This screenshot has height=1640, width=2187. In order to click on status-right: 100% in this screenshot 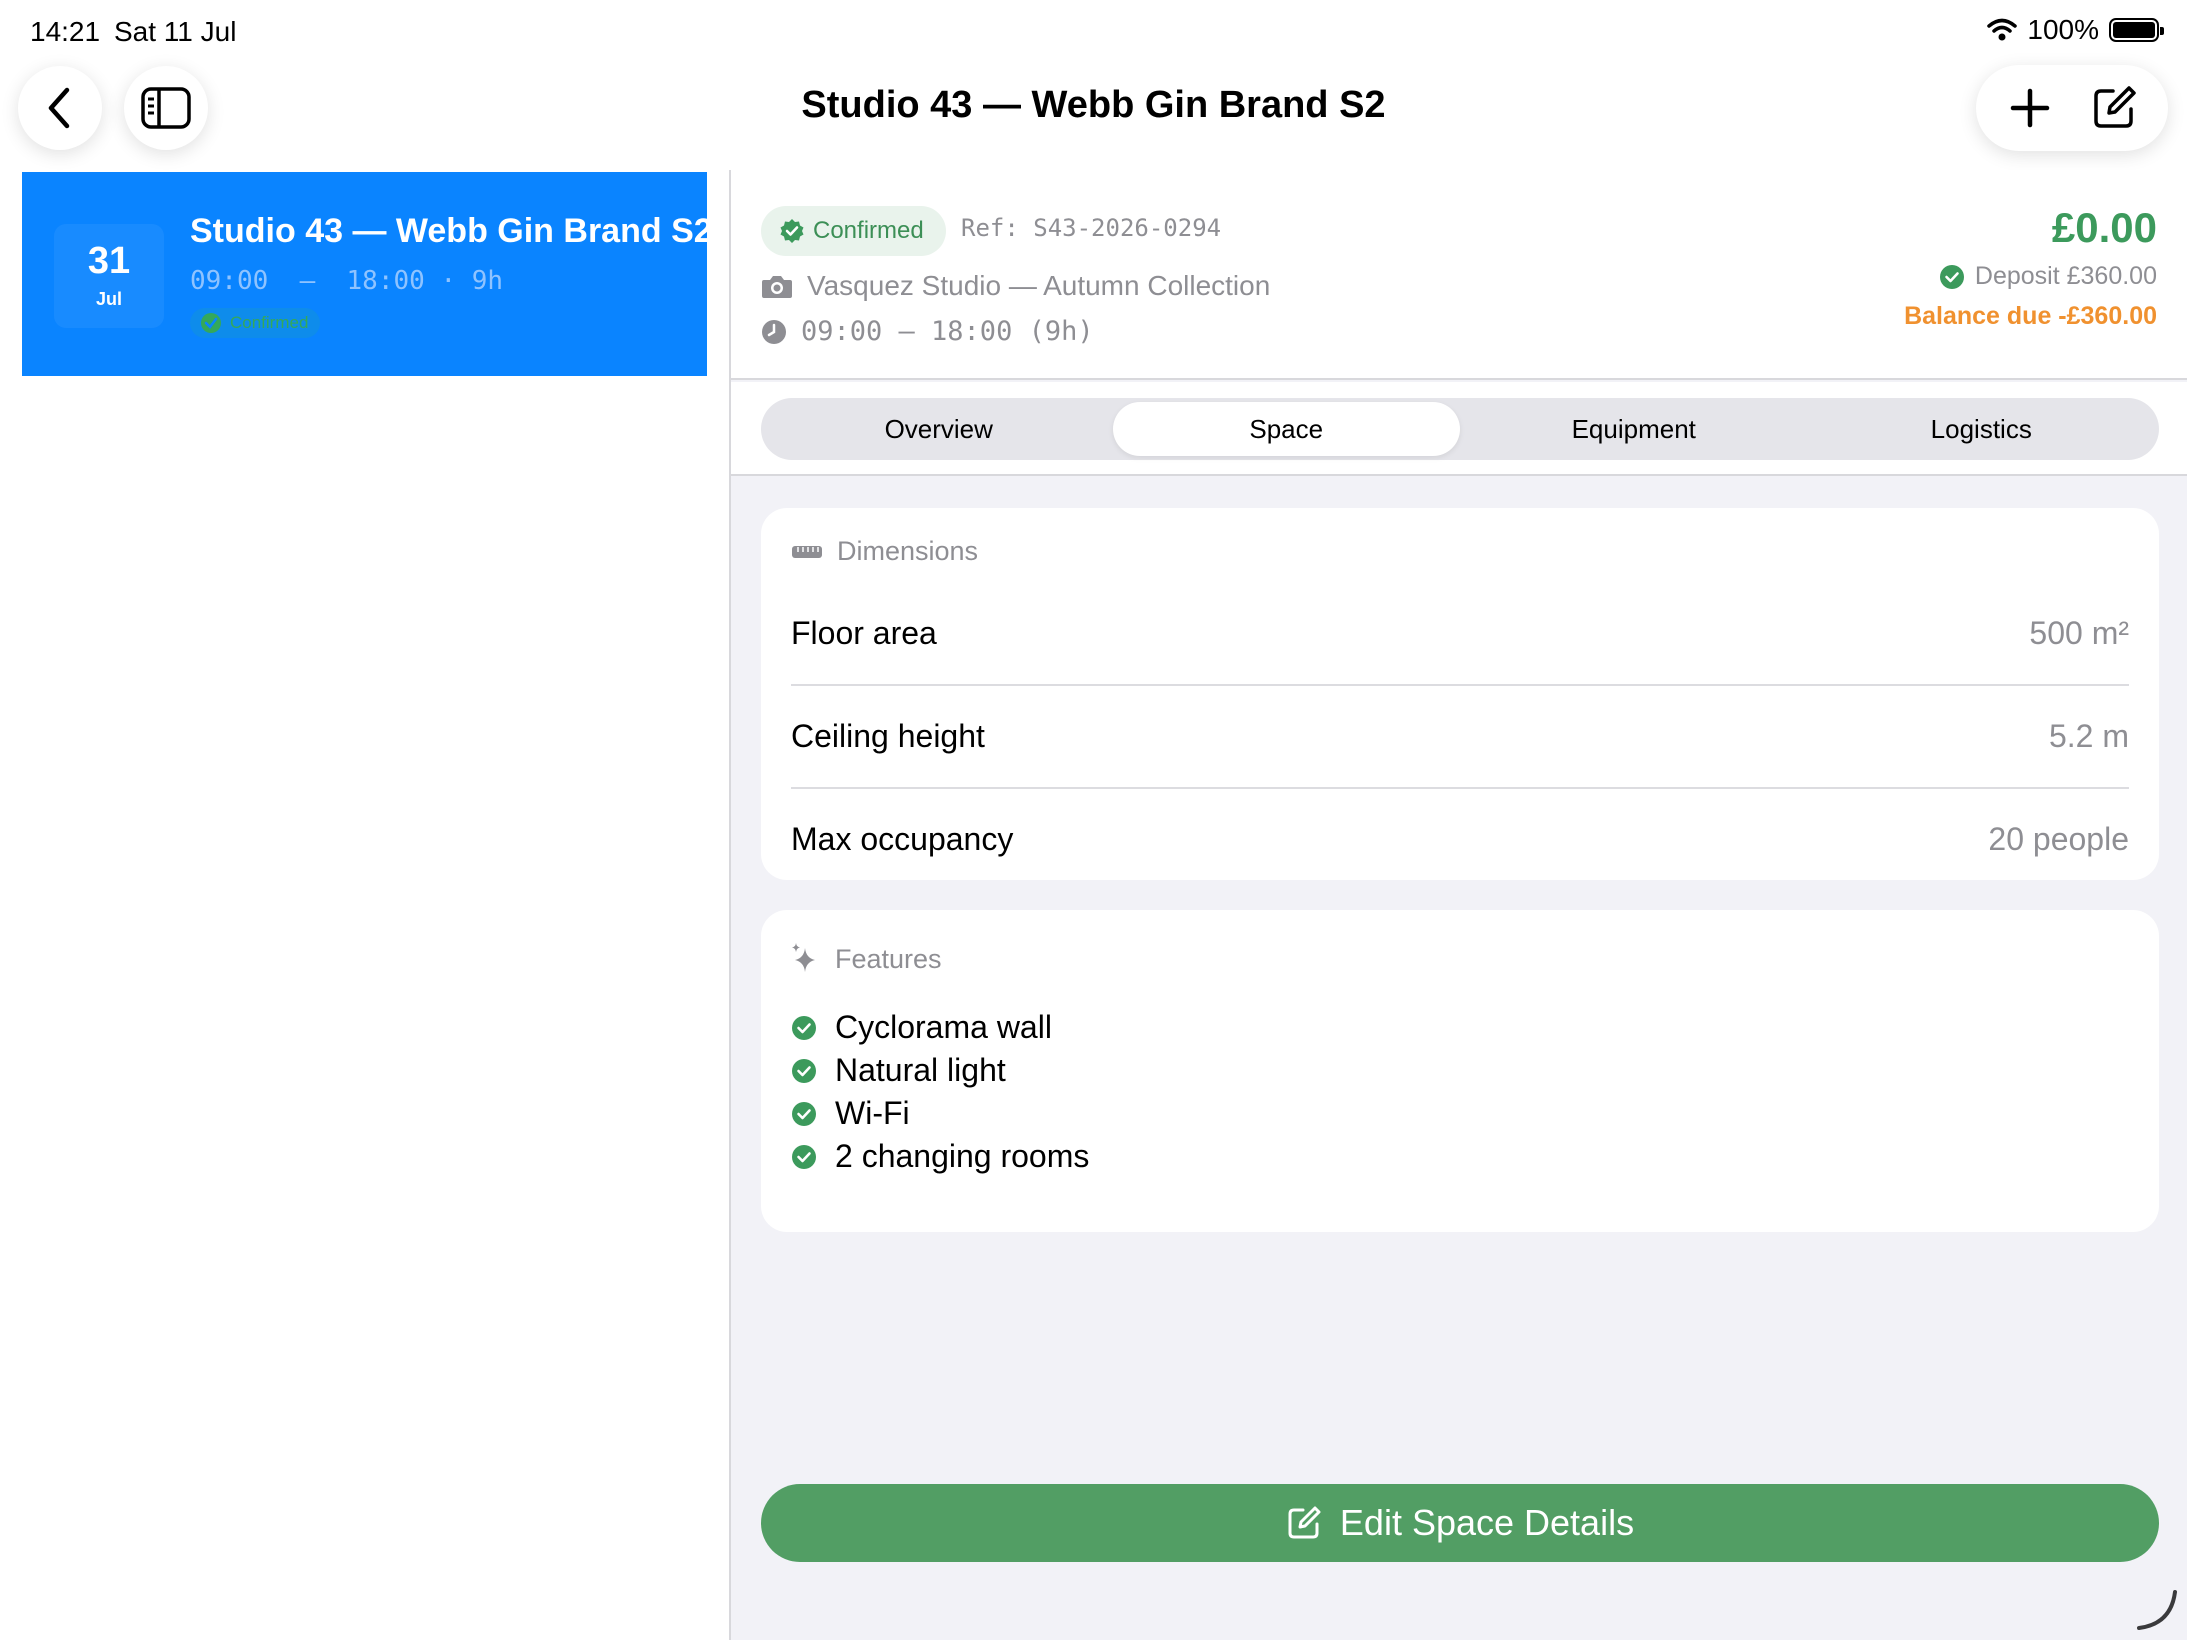, I will do `click(2075, 30)`.